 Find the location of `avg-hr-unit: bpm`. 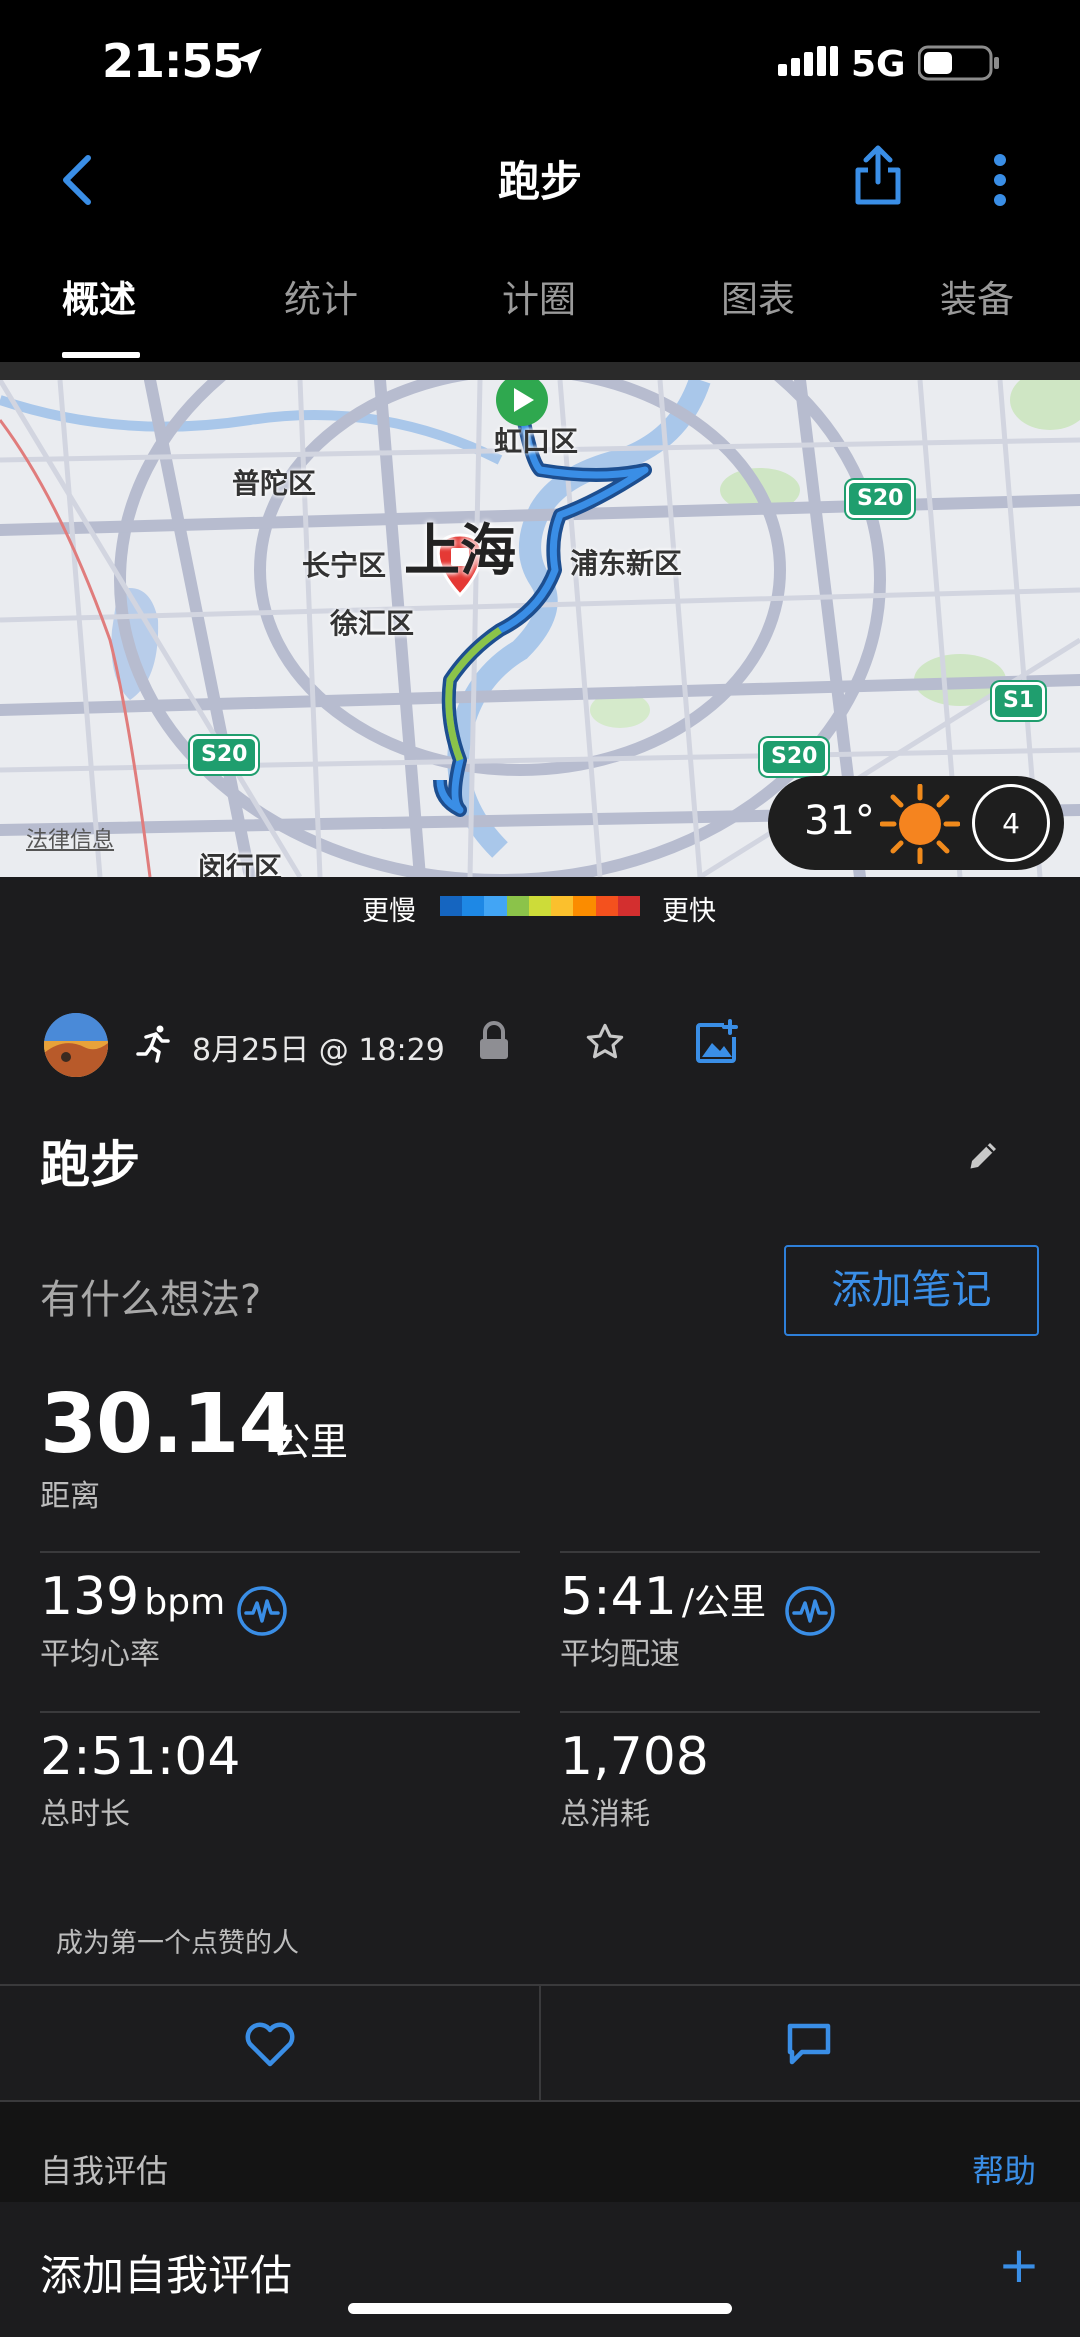

avg-hr-unit: bpm is located at coordinates (185, 1602).